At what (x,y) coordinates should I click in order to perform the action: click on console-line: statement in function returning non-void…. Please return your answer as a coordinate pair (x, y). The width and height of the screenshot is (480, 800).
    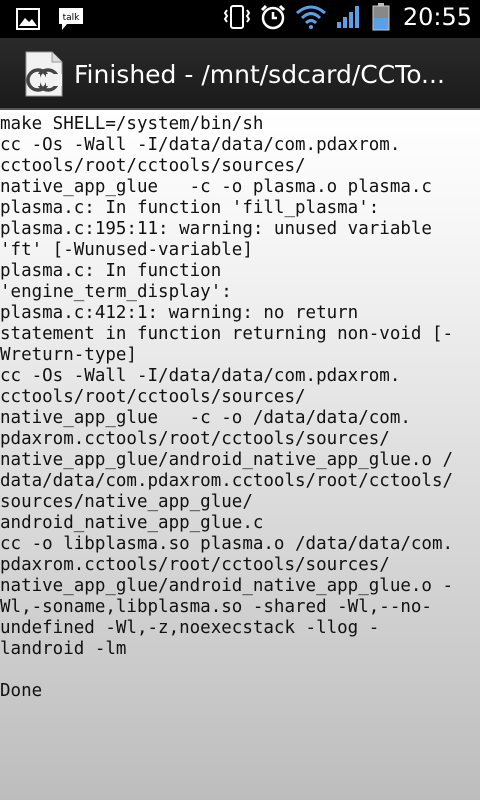
    Looking at the image, I should click on (227, 334).